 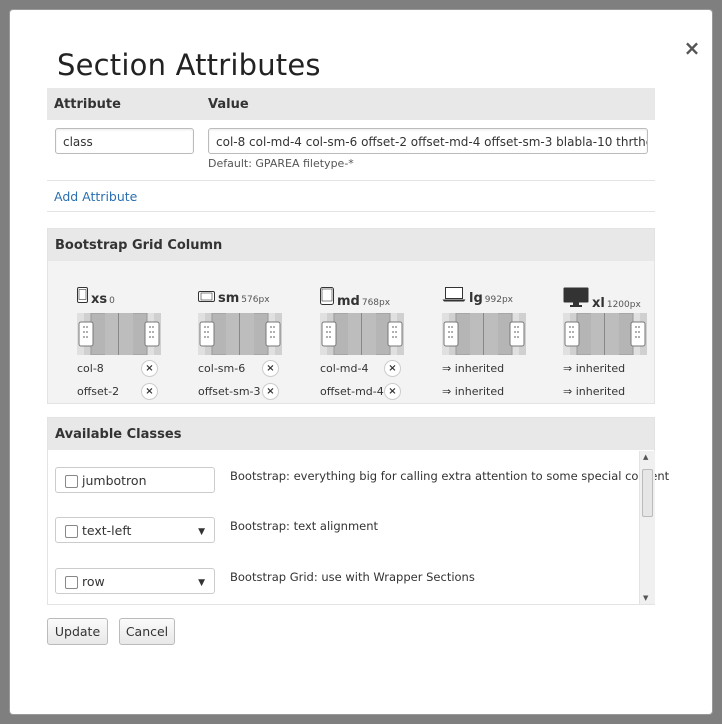 I want to click on class-description: Bootstrap: text alignment, so click(x=304, y=526).